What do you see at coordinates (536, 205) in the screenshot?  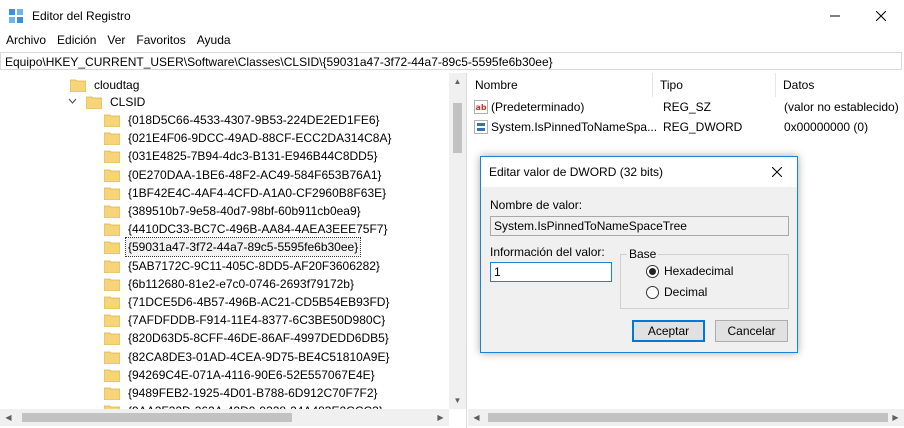 I see `value-name-label: Nombre de valor:` at bounding box center [536, 205].